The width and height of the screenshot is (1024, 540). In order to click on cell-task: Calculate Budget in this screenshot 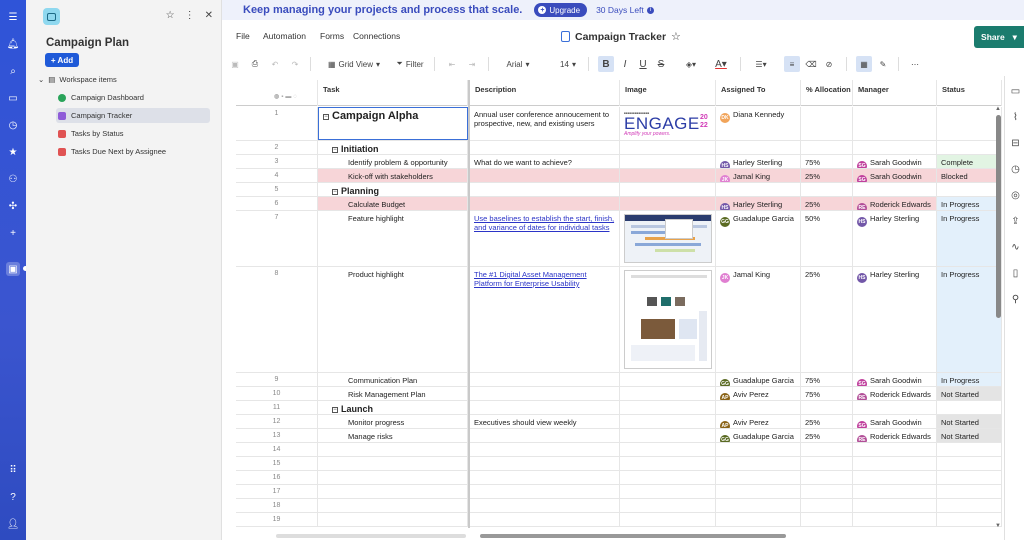, I will do `click(393, 203)`.